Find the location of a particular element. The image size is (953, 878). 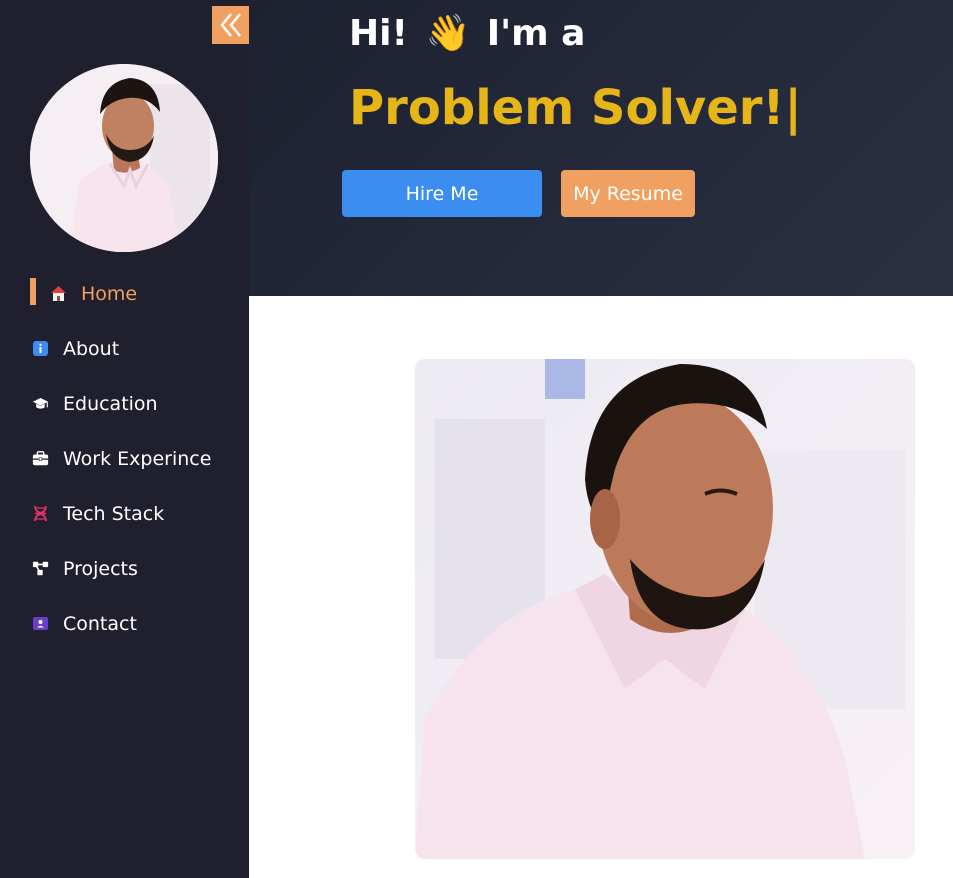

network-icon is located at coordinates (40, 568).